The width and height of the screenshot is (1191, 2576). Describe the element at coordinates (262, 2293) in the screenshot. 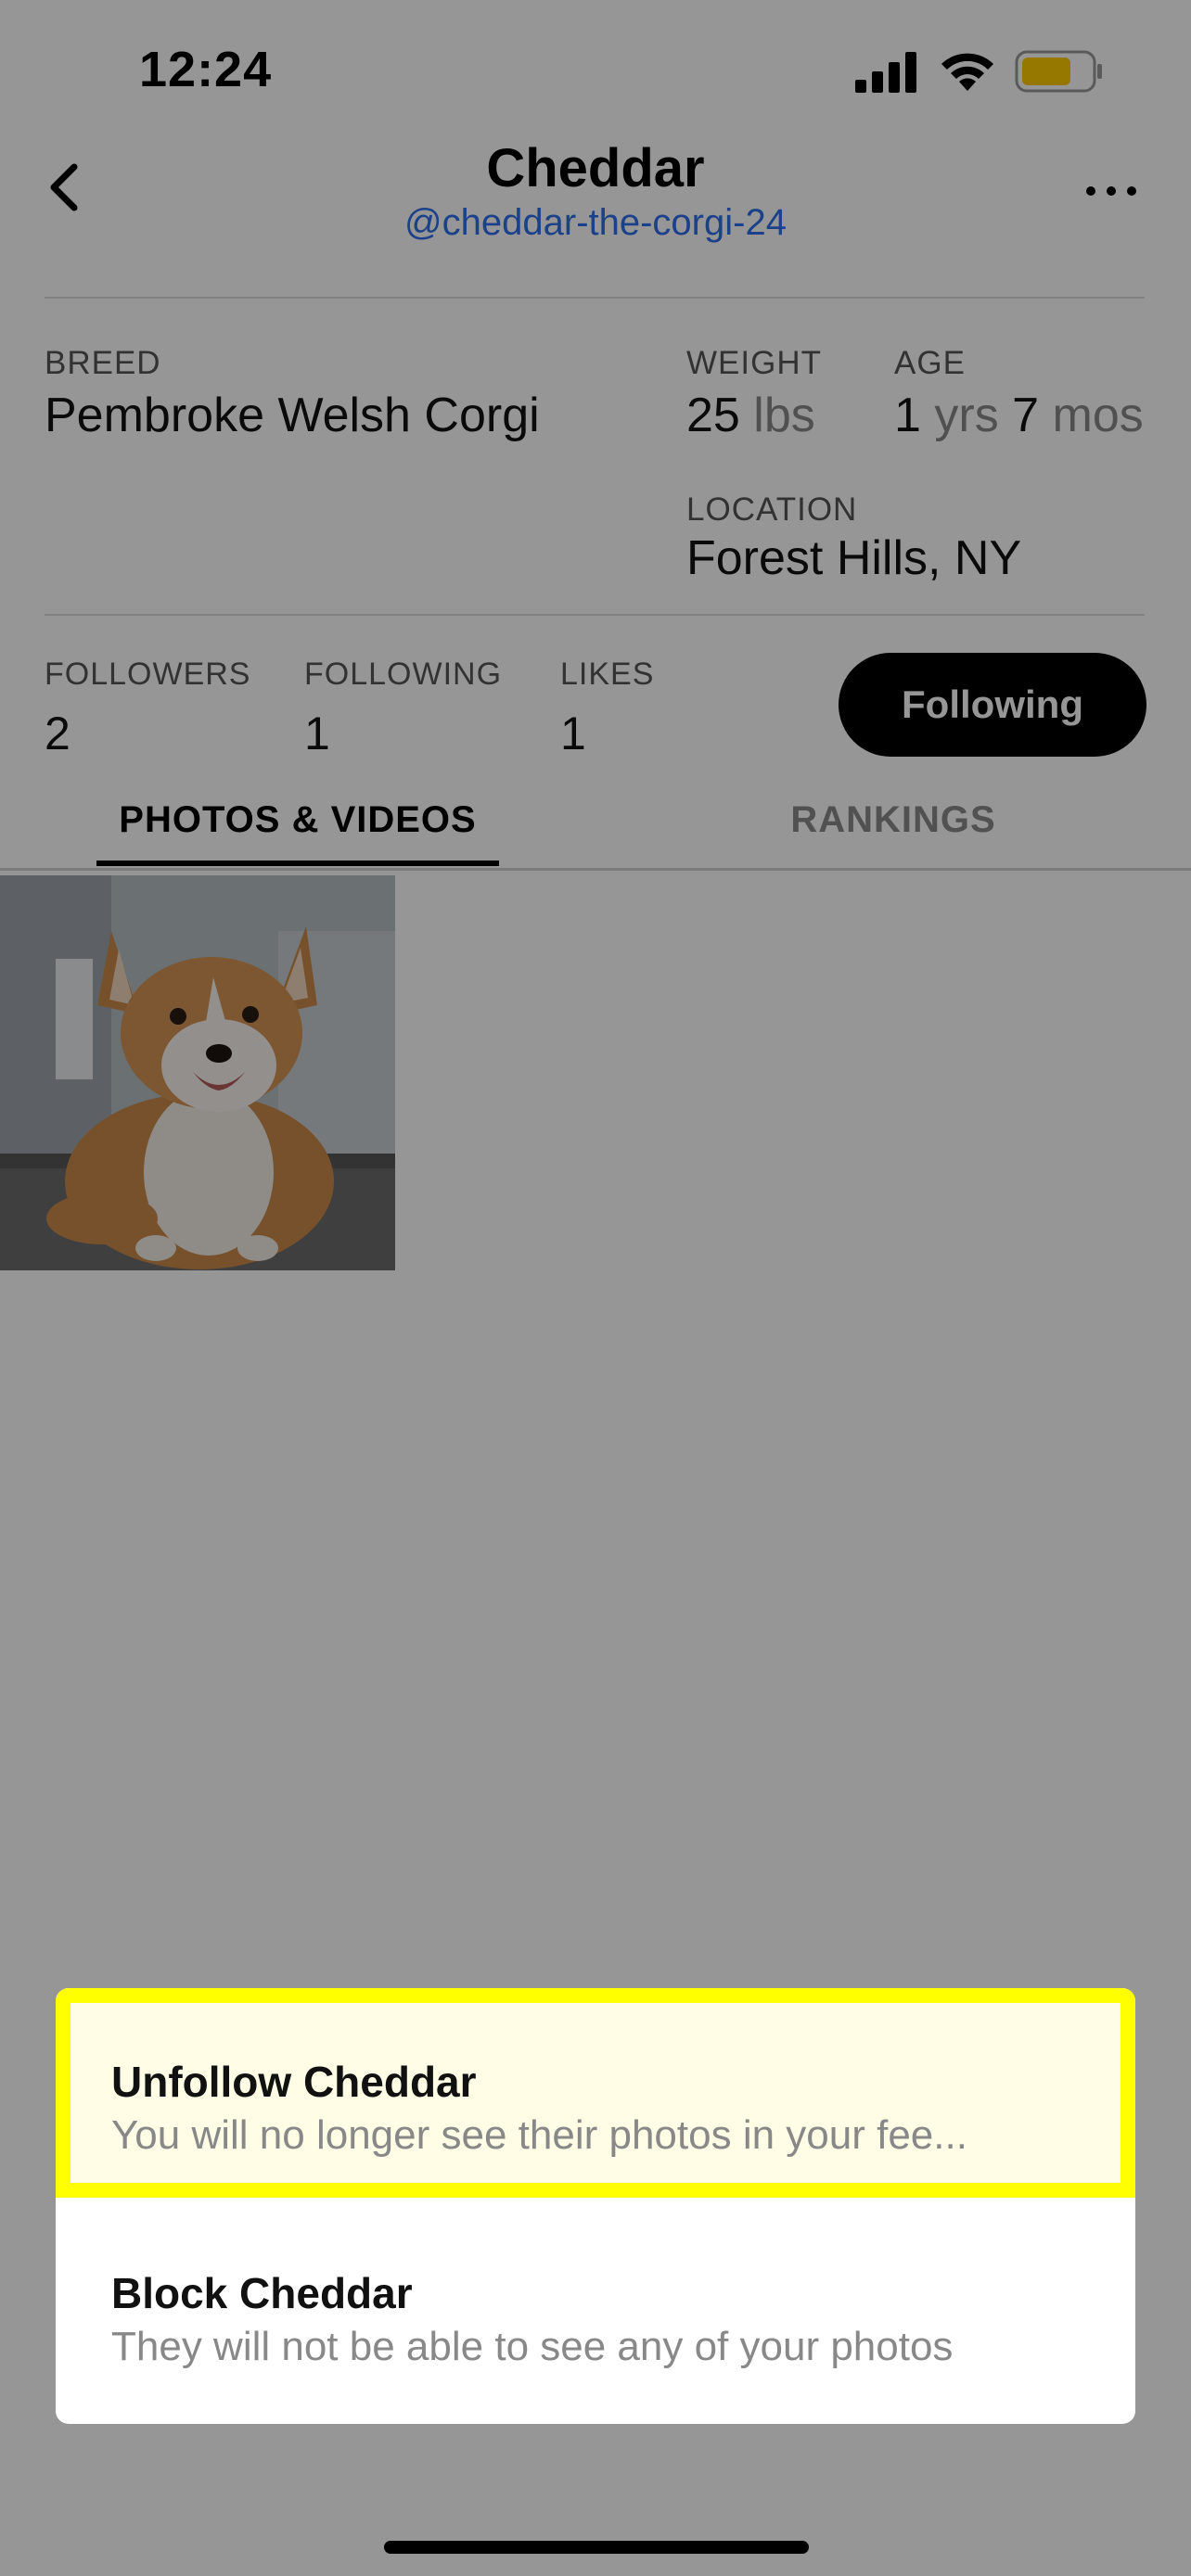

I see `block-title: Block Cheddar` at that location.